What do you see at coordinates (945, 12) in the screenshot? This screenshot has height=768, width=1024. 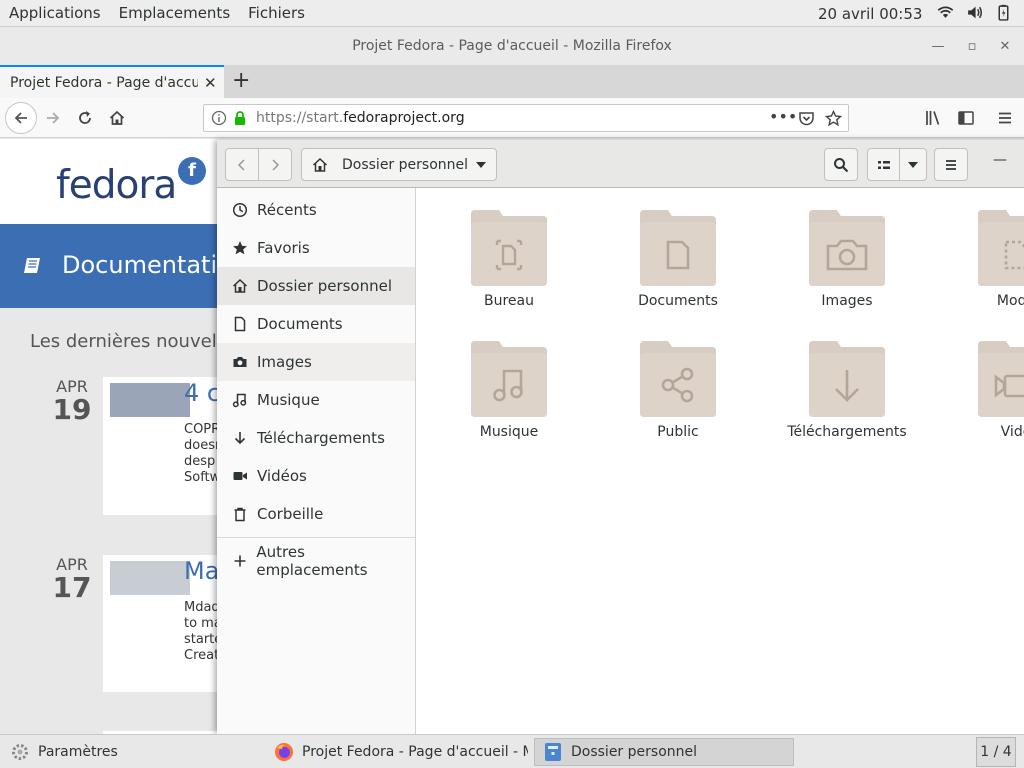 I see `wifi-icon` at bounding box center [945, 12].